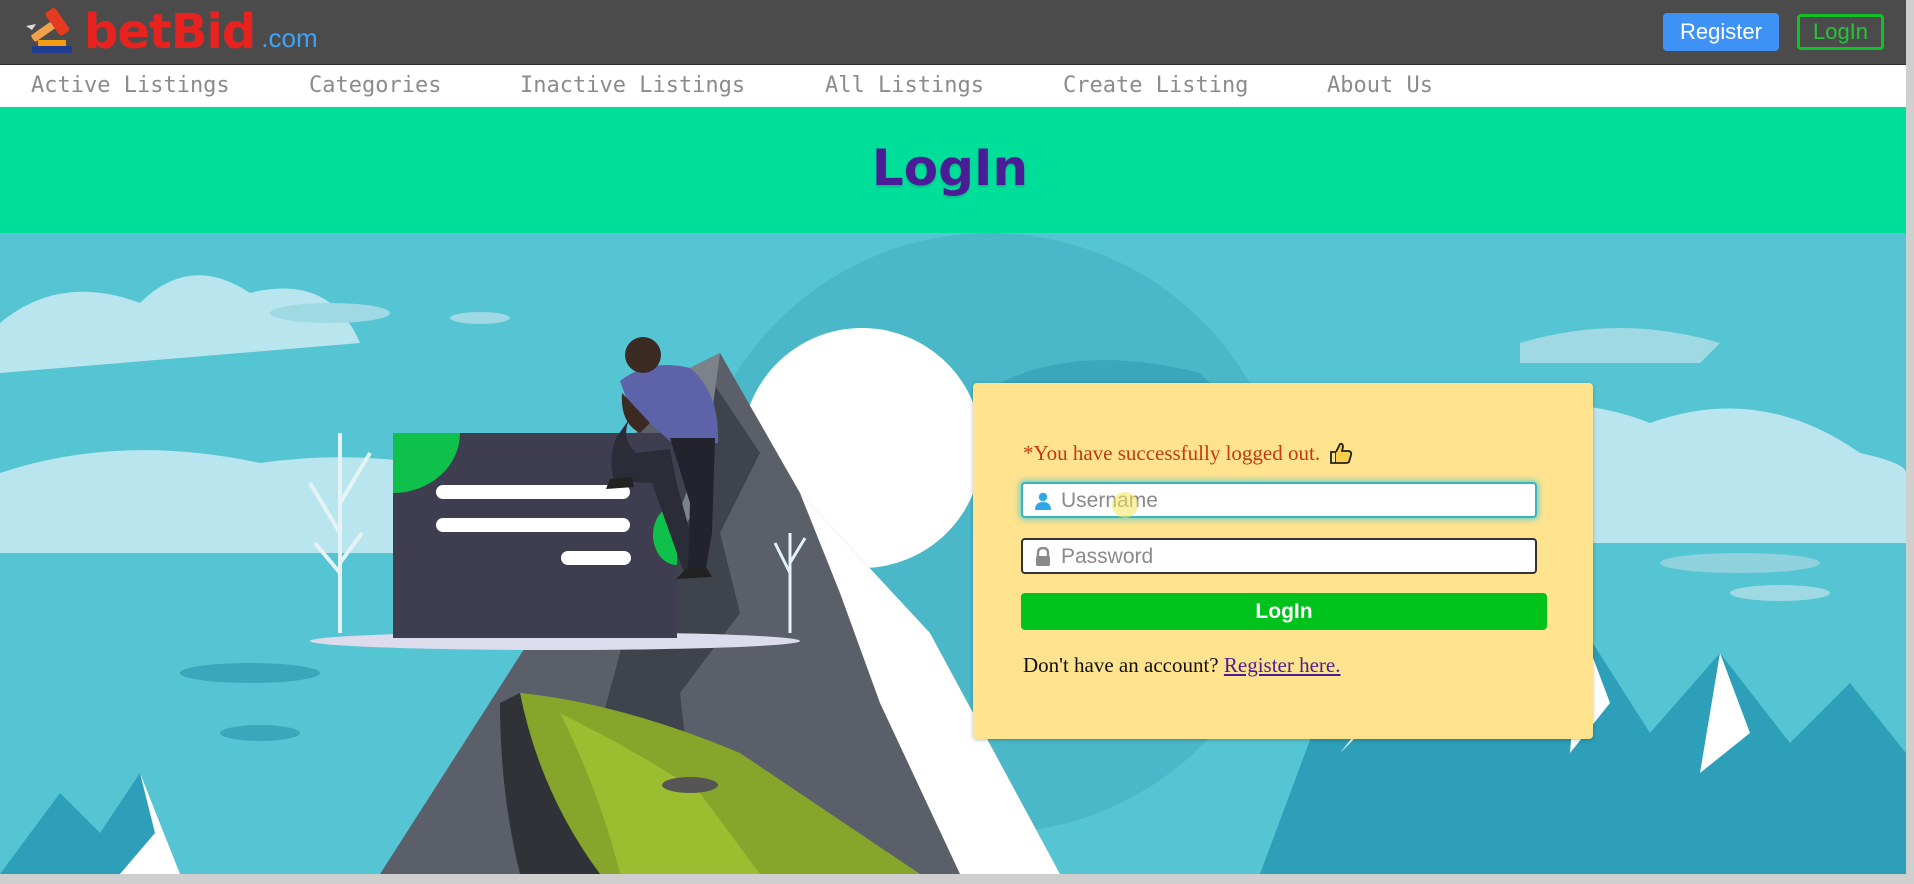  What do you see at coordinates (1282, 665) in the screenshot?
I see `register-here-link: Register here.` at bounding box center [1282, 665].